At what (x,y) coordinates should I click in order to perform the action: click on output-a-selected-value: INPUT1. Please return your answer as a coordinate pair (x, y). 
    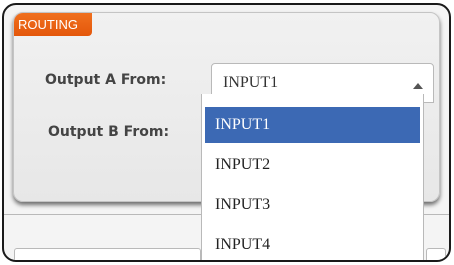
    Looking at the image, I should click on (251, 82).